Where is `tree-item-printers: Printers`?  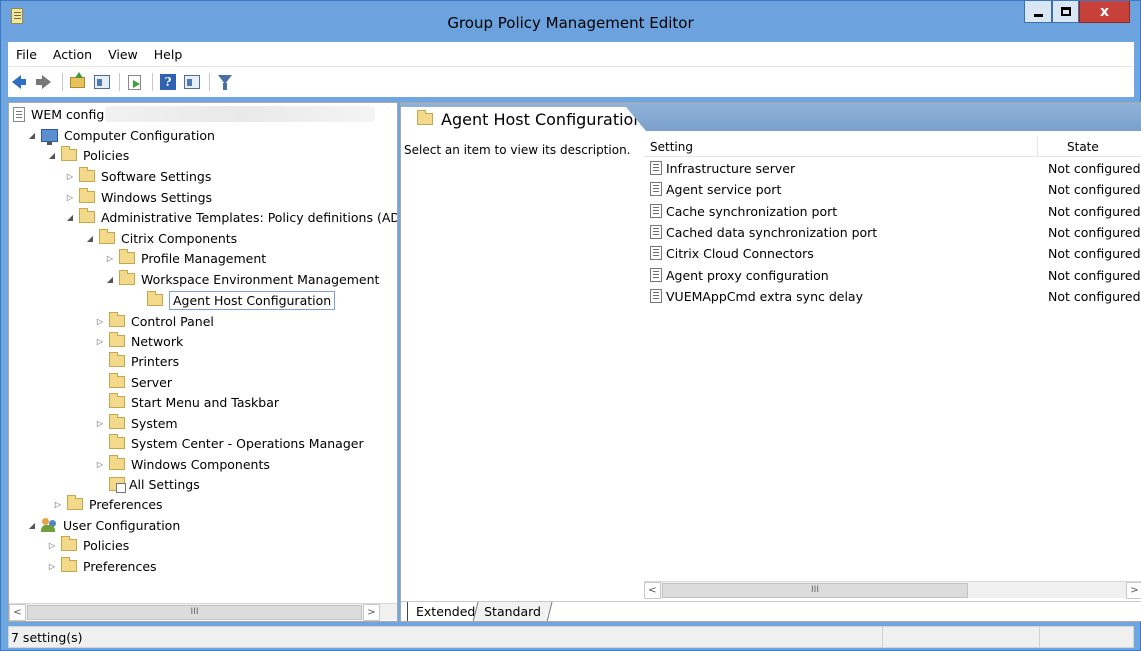 tree-item-printers: Printers is located at coordinates (144, 361).